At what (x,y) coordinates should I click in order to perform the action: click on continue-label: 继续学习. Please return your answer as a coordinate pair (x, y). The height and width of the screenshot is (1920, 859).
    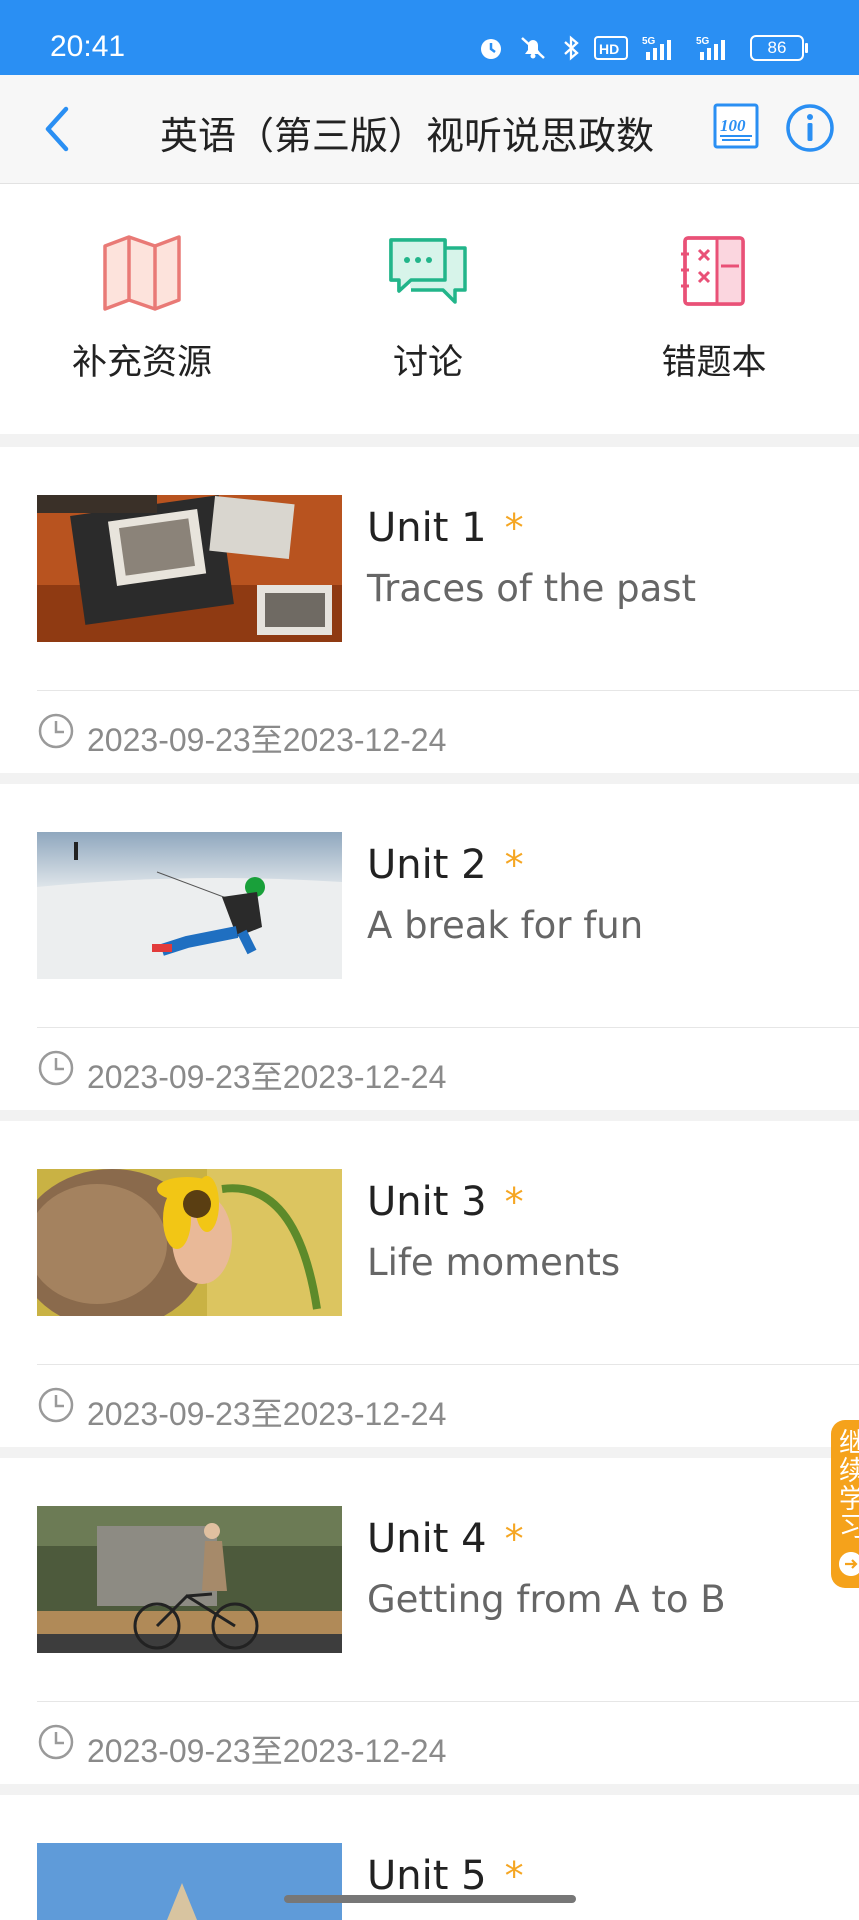
    Looking at the image, I should click on (846, 1484).